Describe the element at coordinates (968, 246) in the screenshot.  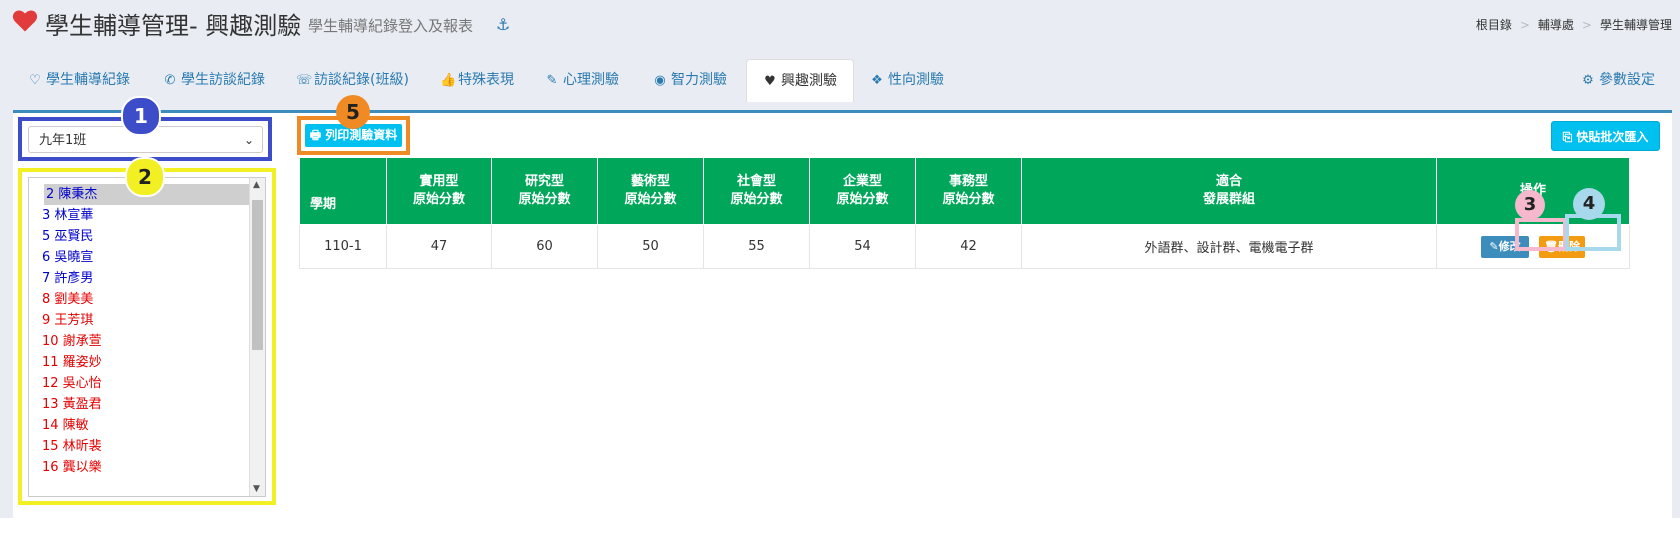
I see `cell-affairs: 42` at that location.